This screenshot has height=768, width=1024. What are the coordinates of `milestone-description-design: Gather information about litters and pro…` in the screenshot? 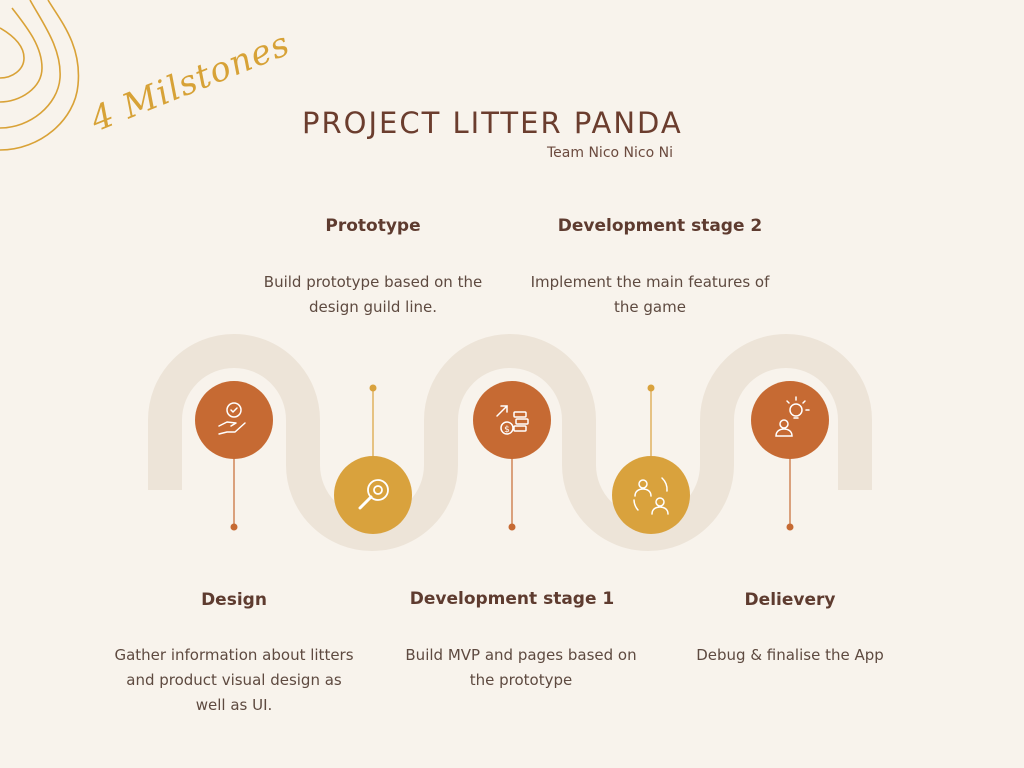 It's located at (234, 680).